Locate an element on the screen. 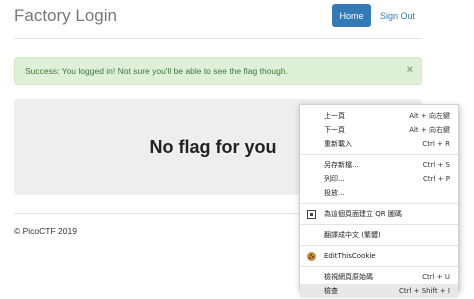 The height and width of the screenshot is (299, 474). menu-item-forward: 下一頁 Alt + 向右鍵 is located at coordinates (379, 130).